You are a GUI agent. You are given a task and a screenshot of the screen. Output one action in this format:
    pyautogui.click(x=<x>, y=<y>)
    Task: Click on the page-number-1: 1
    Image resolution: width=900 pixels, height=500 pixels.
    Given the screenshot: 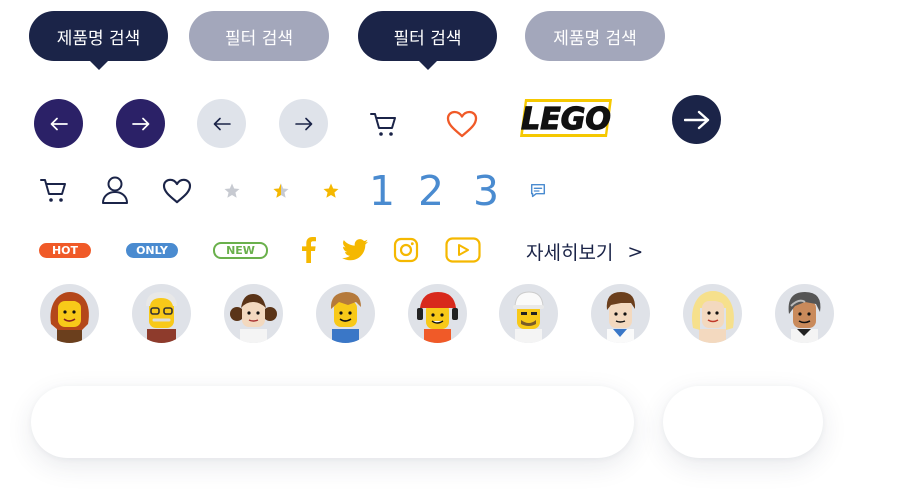 What is the action you would take?
    pyautogui.click(x=382, y=191)
    